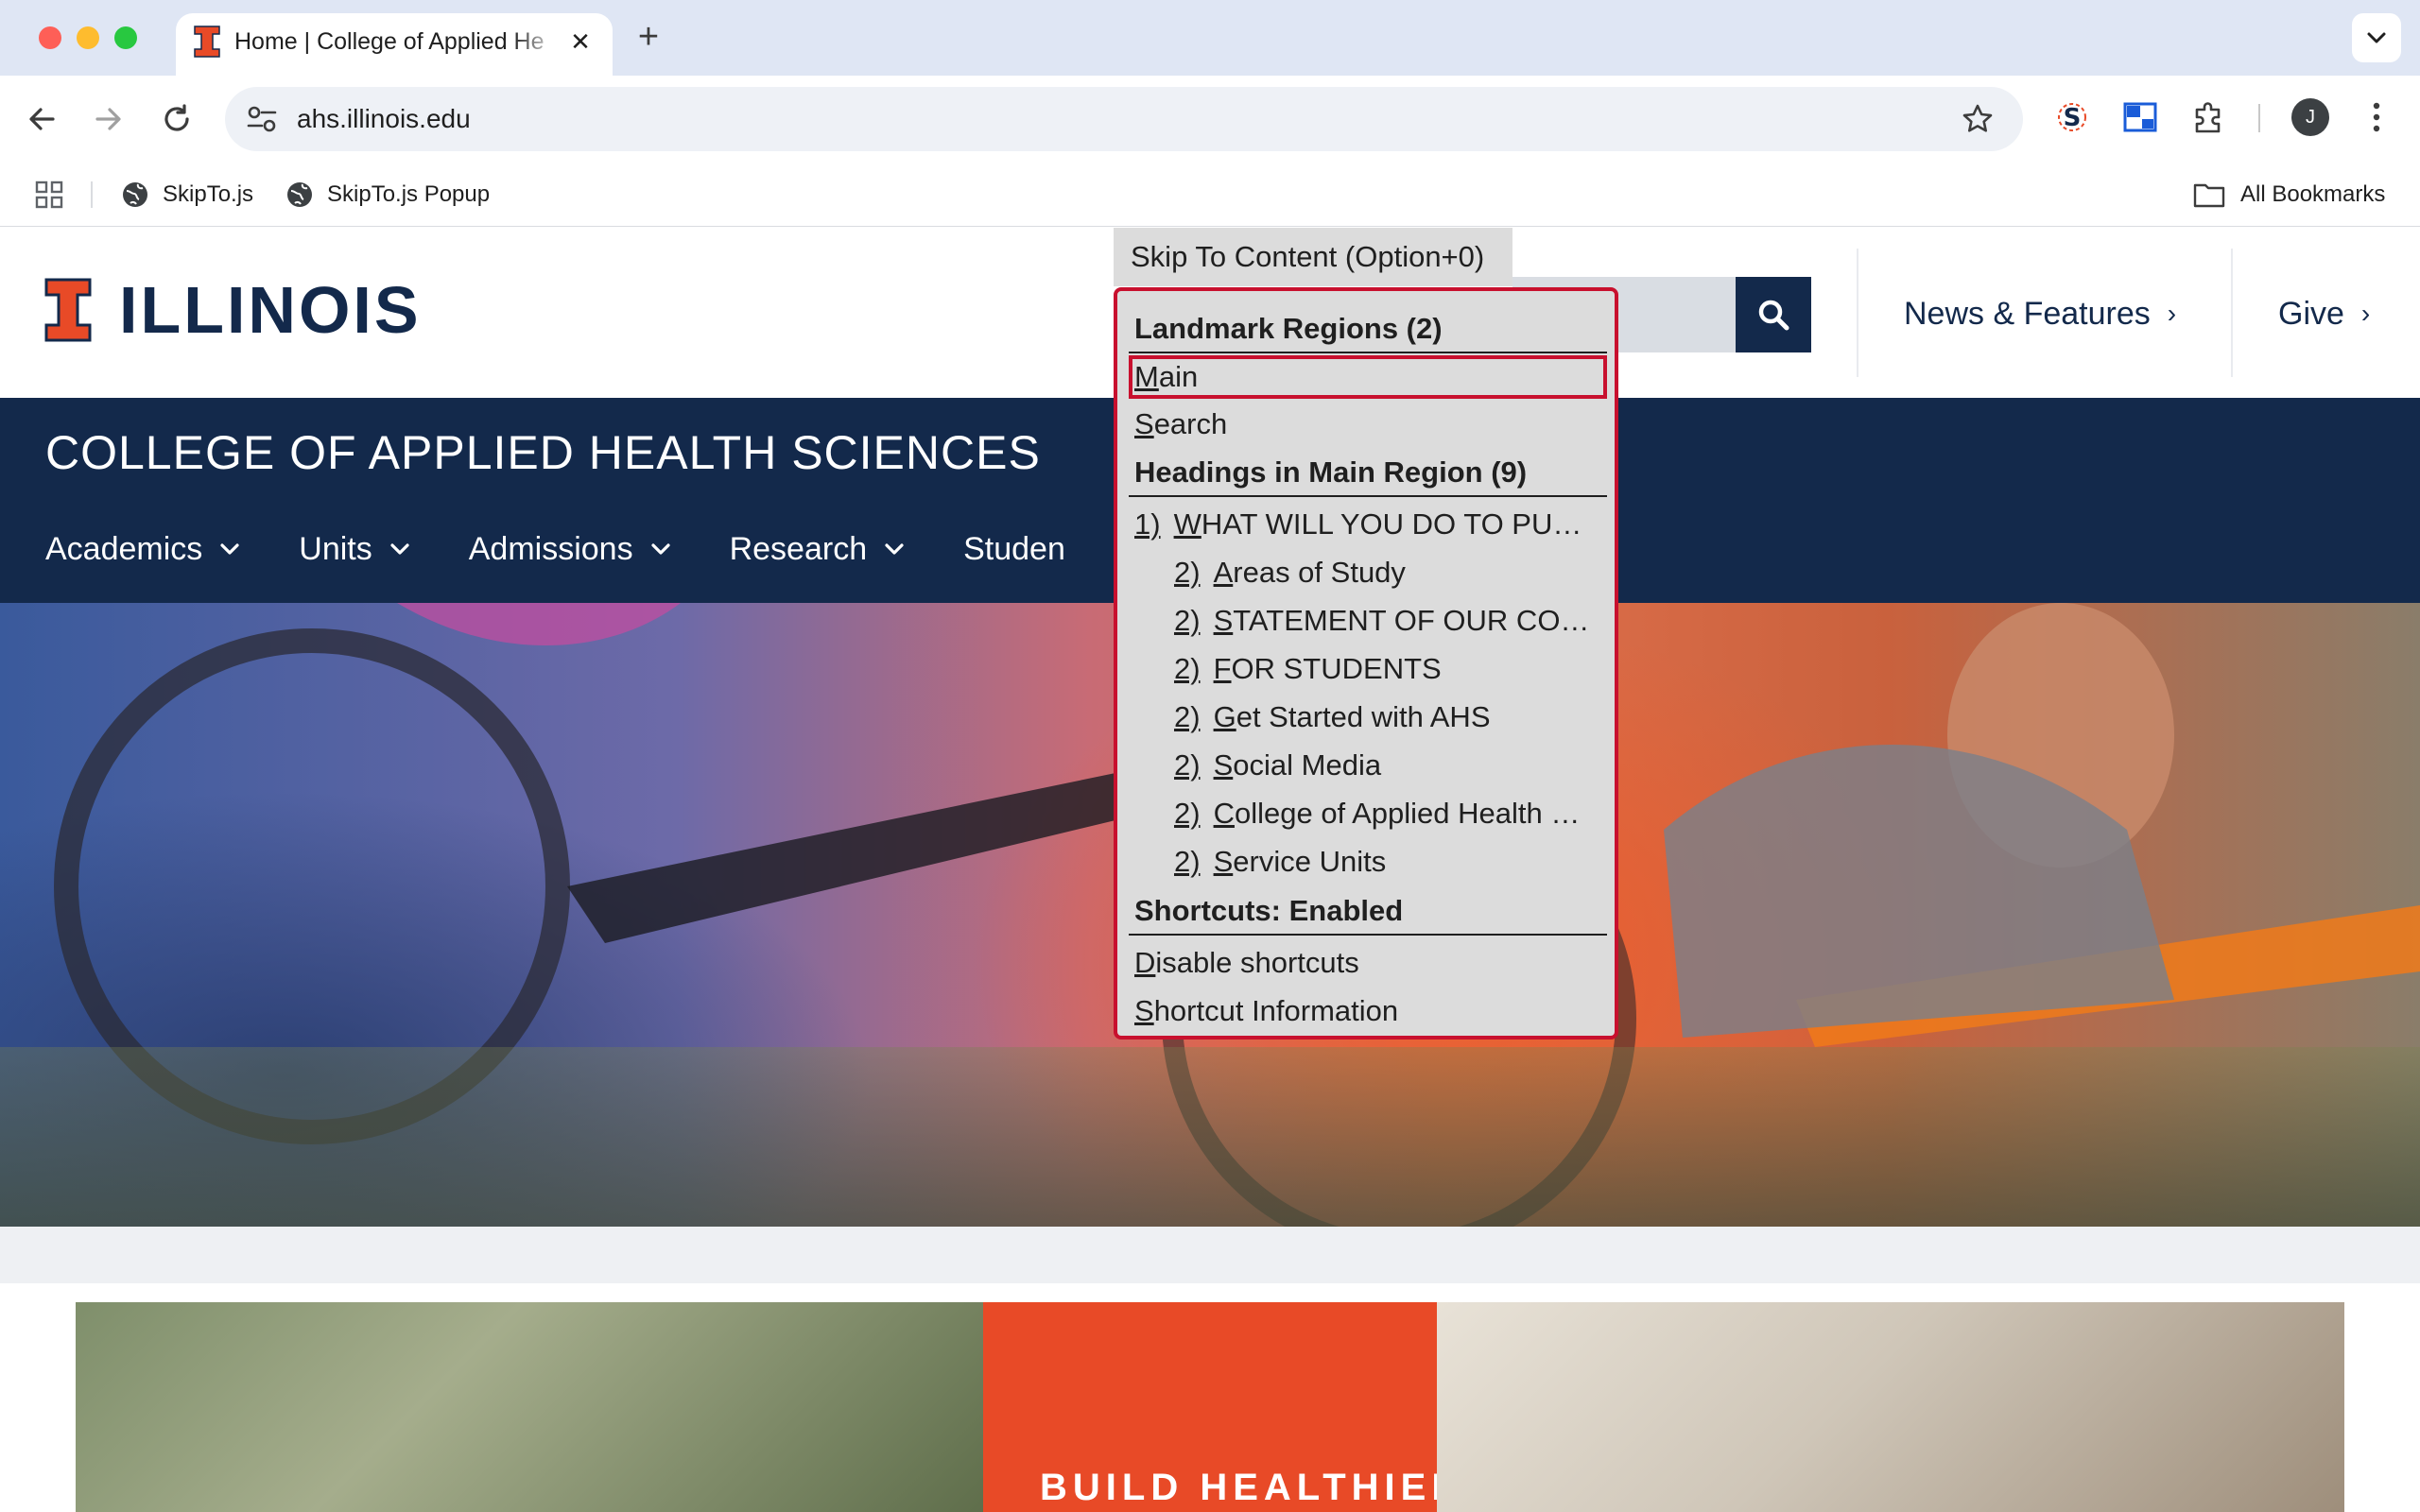 The image size is (2420, 1512). What do you see at coordinates (262, 119) in the screenshot?
I see `site-settings-icon` at bounding box center [262, 119].